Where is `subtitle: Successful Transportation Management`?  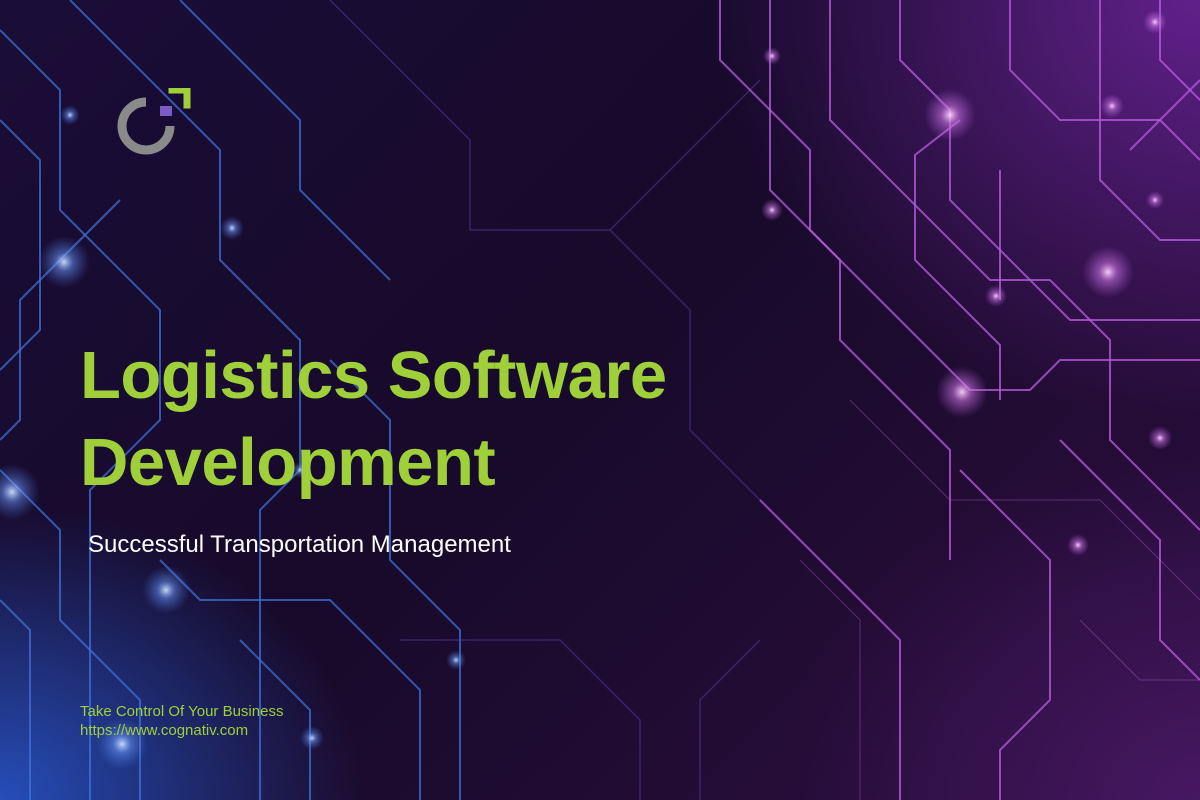 subtitle: Successful Transportation Management is located at coordinates (299, 544).